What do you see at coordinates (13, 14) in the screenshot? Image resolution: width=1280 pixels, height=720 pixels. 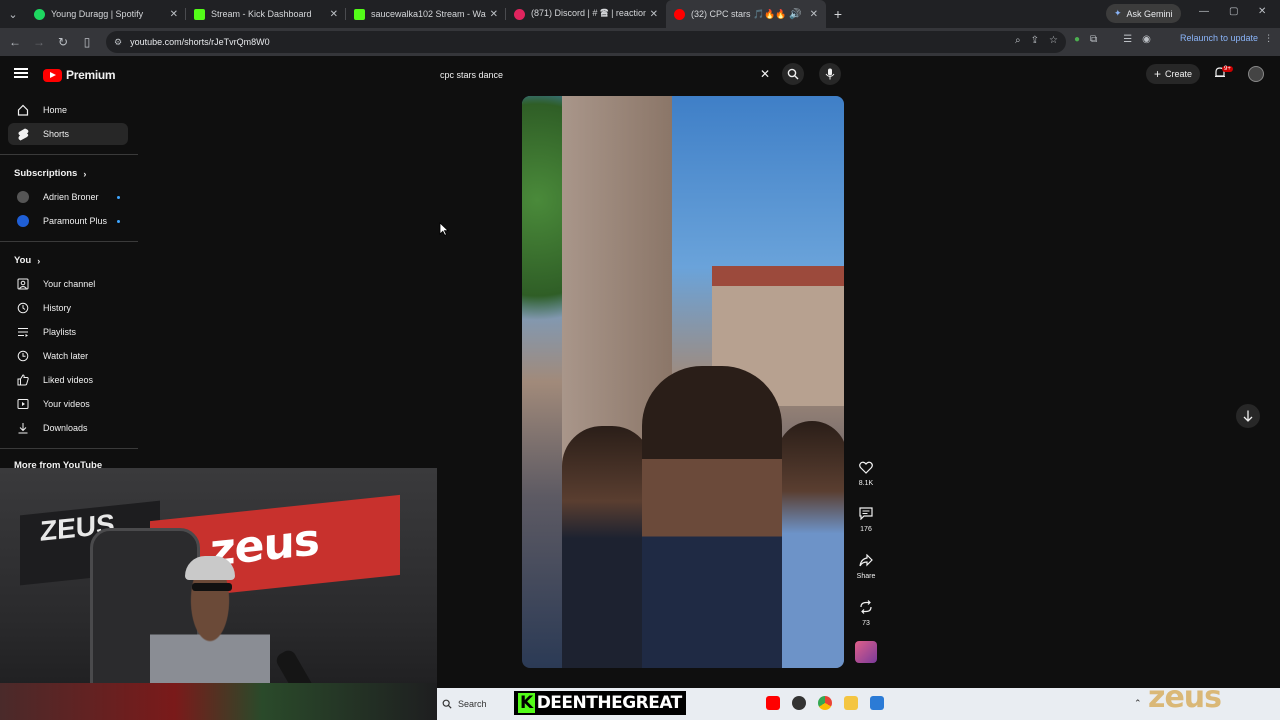 I see `tab-search-icon: ⌄` at bounding box center [13, 14].